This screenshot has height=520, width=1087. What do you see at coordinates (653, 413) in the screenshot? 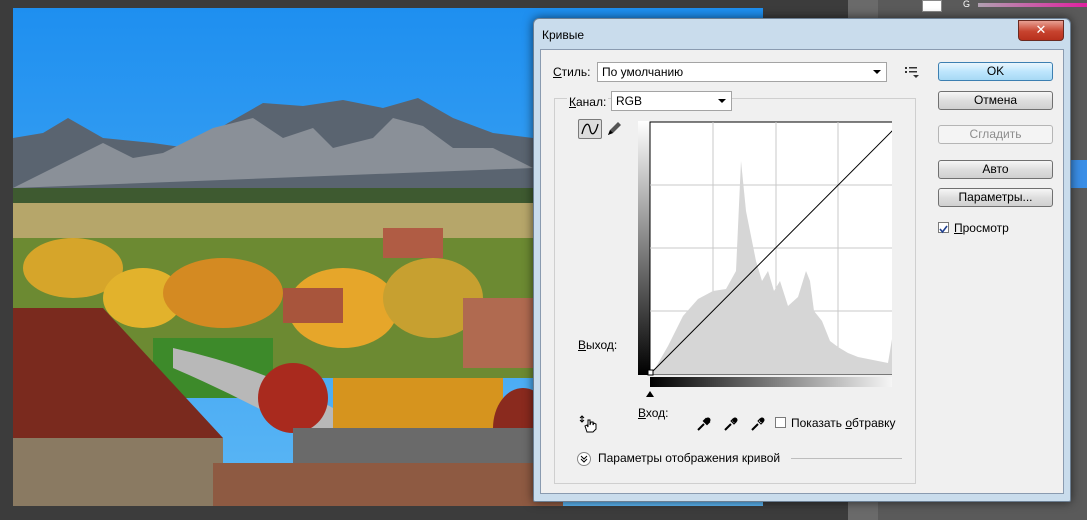
I see `input-label: Вход:` at bounding box center [653, 413].